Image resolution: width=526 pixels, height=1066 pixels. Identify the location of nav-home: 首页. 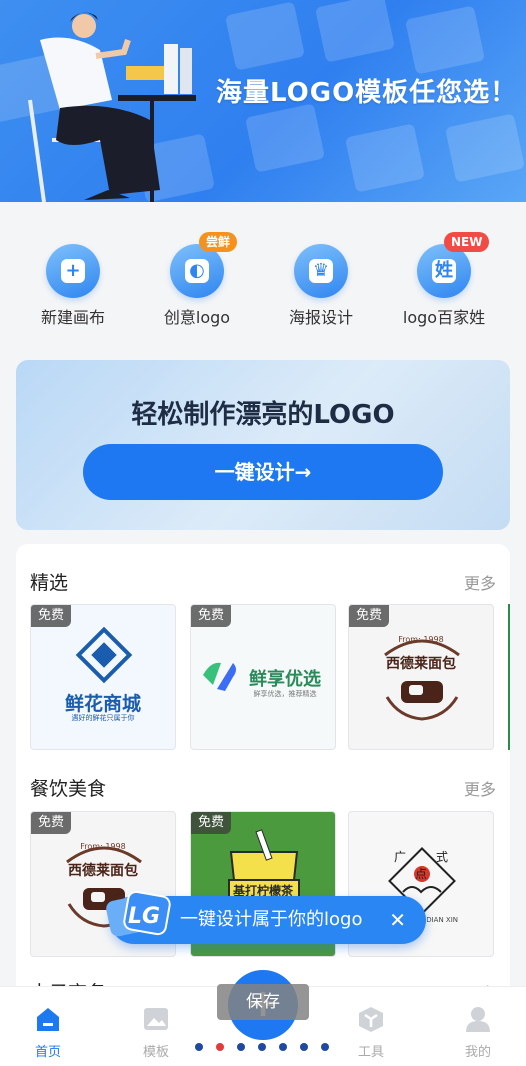
(48, 1032).